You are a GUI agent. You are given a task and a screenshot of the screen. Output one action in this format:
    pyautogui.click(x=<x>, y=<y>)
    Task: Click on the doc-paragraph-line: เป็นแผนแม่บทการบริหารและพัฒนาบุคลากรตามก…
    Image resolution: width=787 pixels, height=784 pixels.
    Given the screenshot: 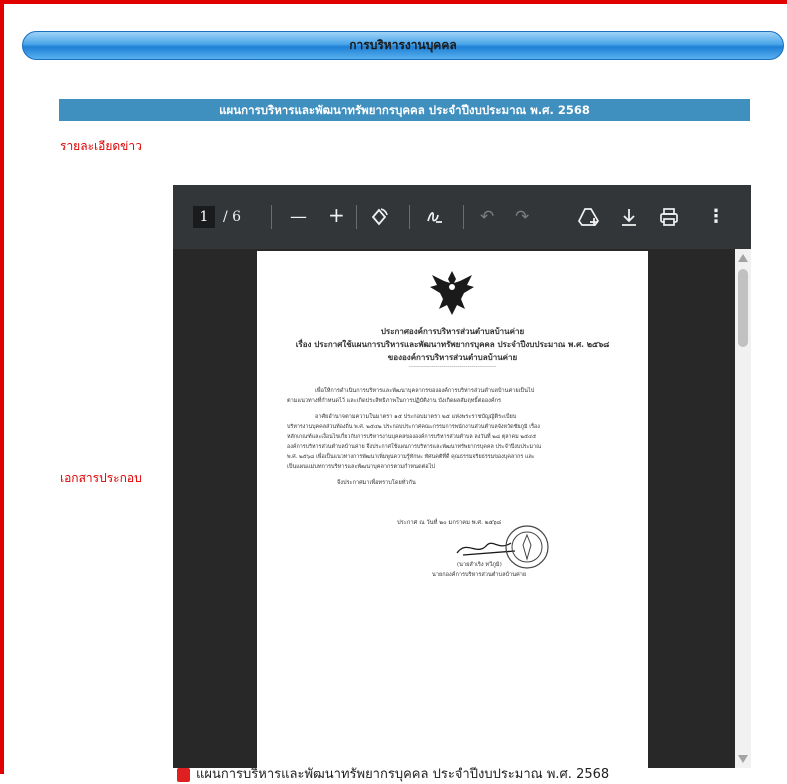 What is the action you would take?
    pyautogui.click(x=361, y=467)
    